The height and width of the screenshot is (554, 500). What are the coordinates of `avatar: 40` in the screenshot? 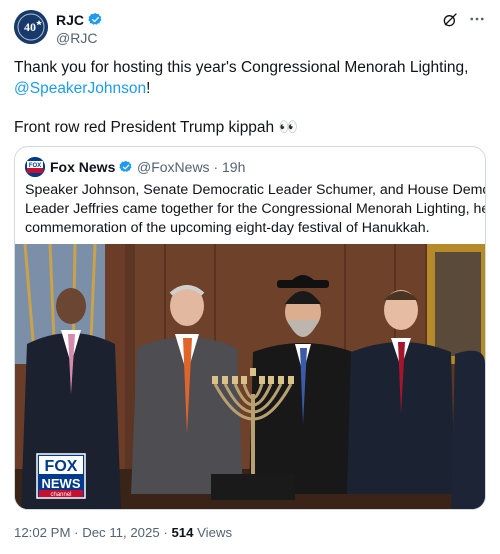 It's located at (31, 27).